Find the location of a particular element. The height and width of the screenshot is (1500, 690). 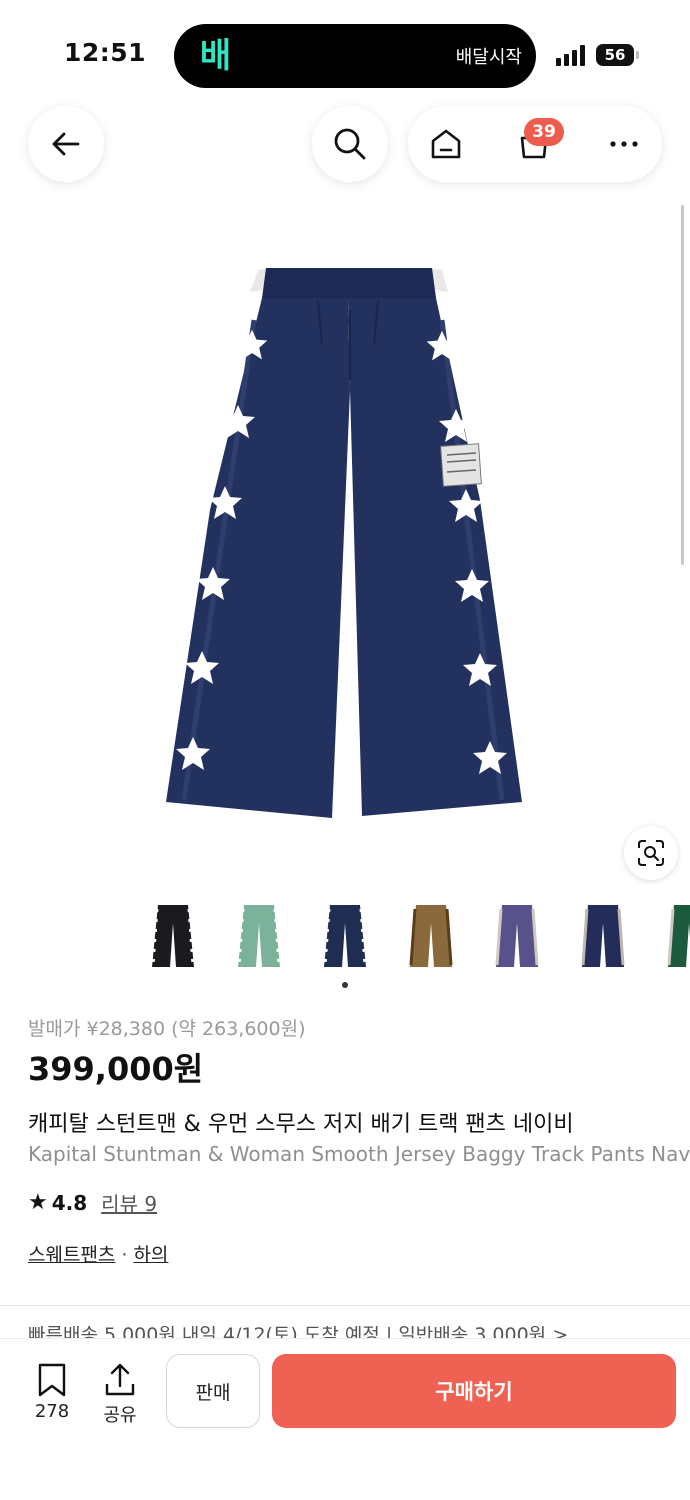

arrow-left-icon is located at coordinates (66, 144).